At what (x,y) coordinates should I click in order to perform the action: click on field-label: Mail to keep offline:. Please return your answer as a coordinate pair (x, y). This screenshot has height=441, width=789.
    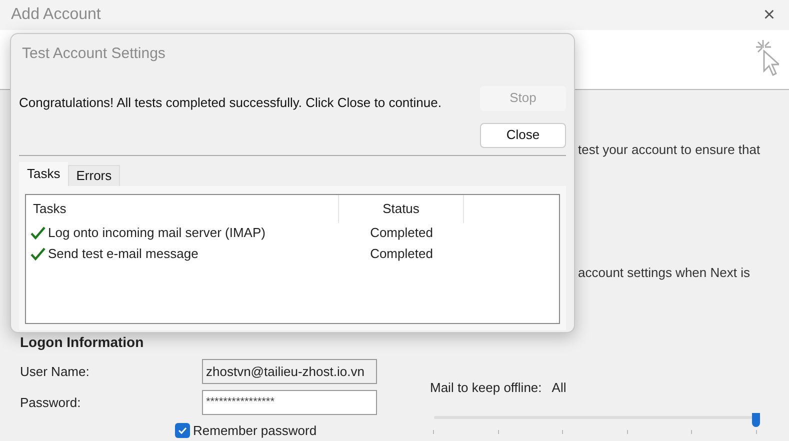
    Looking at the image, I should click on (486, 388).